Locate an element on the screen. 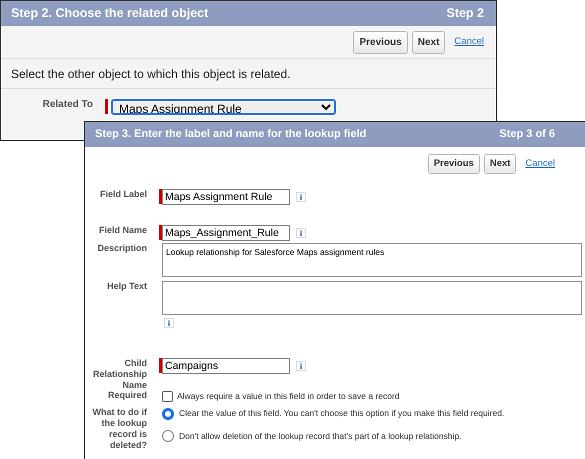  text-input: Campaigns is located at coordinates (226, 366).